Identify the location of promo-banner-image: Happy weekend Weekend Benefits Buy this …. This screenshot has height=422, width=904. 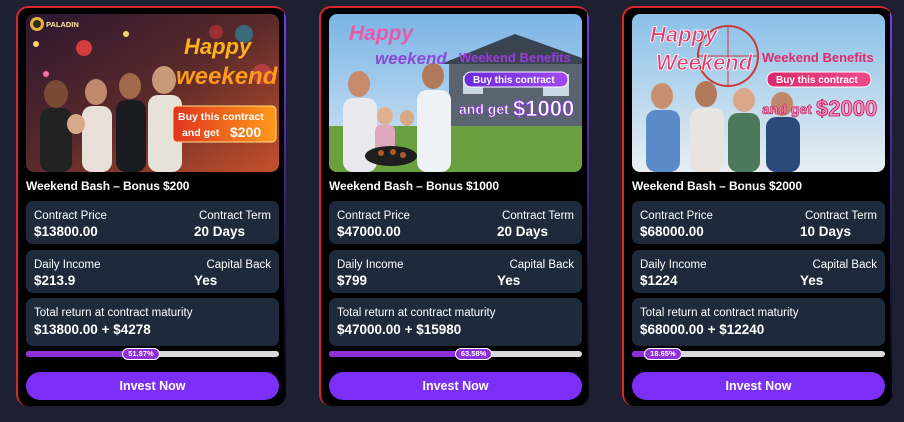
(455, 93).